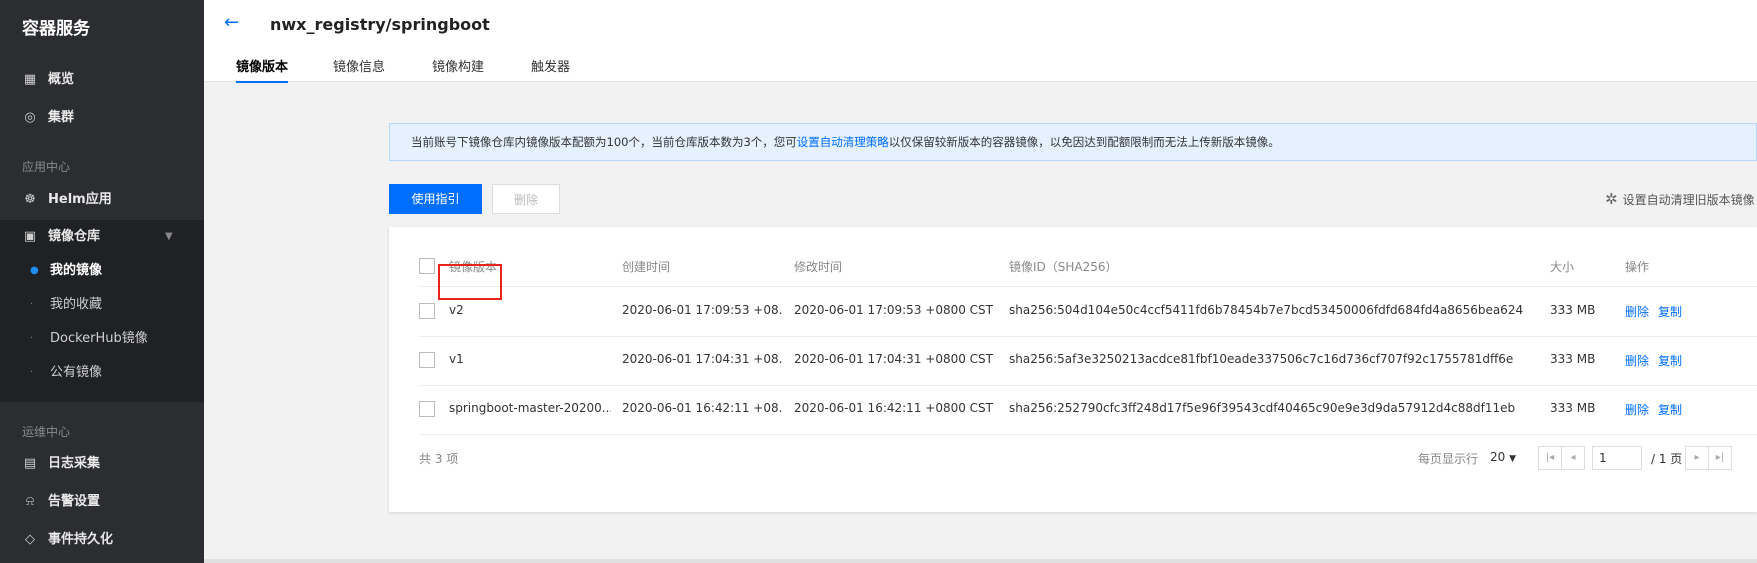 This screenshot has height=563, width=1757. What do you see at coordinates (893, 359) in the screenshot?
I see `row-modified: 2020-06-01 17:04:31 +0800 CST` at bounding box center [893, 359].